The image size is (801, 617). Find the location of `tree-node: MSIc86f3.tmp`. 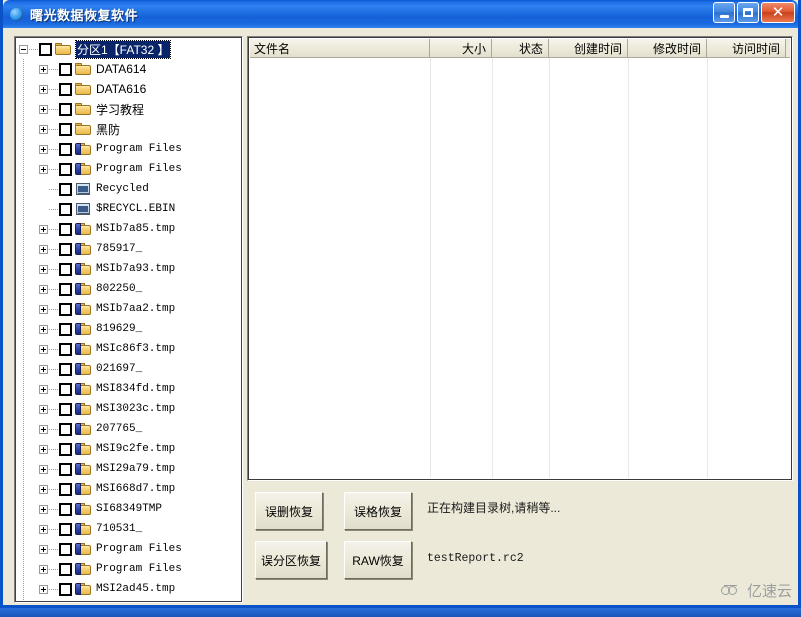

tree-node: MSIc86f3.tmp is located at coordinates (128, 349).